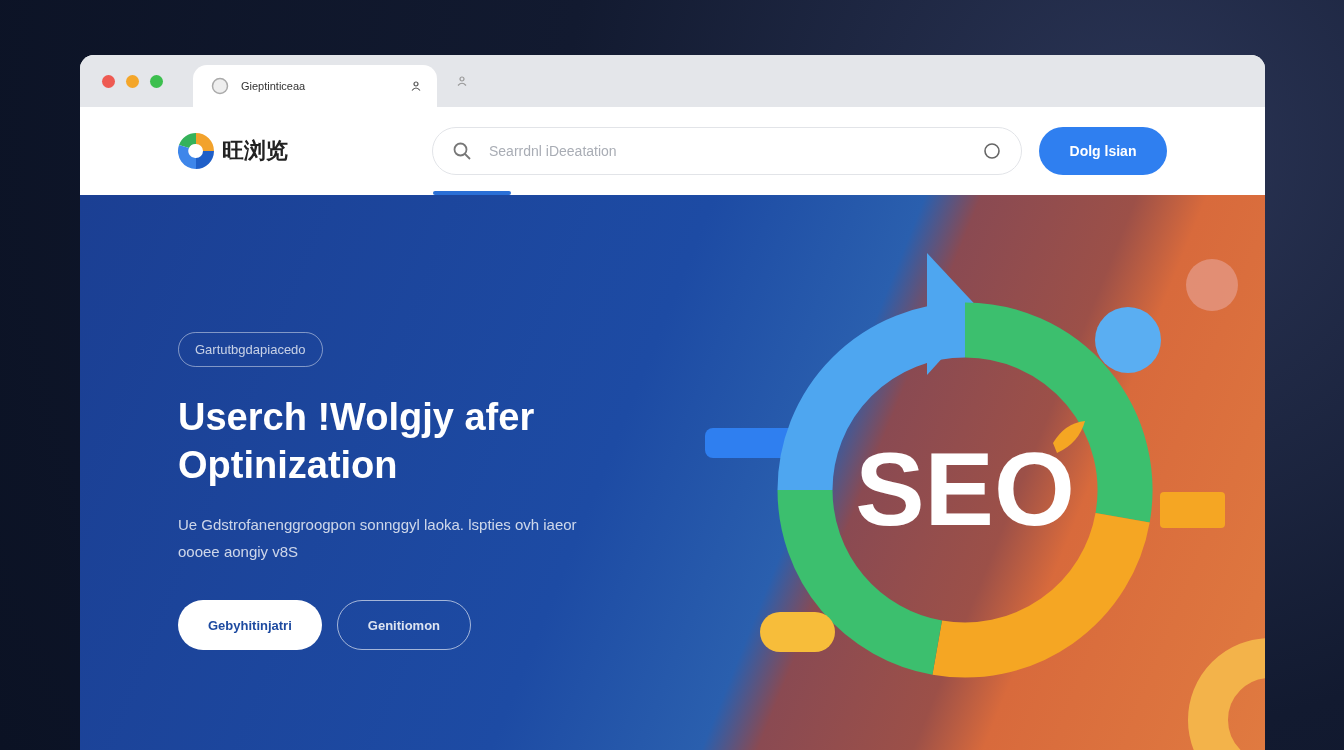 Image resolution: width=1344 pixels, height=750 pixels. I want to click on lens-icon, so click(992, 151).